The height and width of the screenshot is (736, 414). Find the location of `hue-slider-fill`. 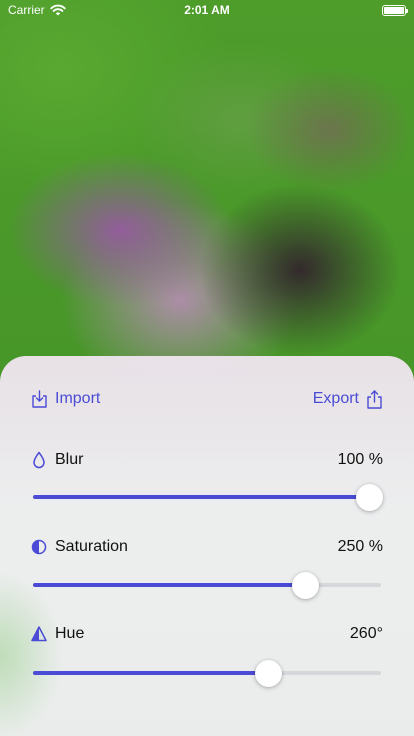

hue-slider-fill is located at coordinates (150, 673).